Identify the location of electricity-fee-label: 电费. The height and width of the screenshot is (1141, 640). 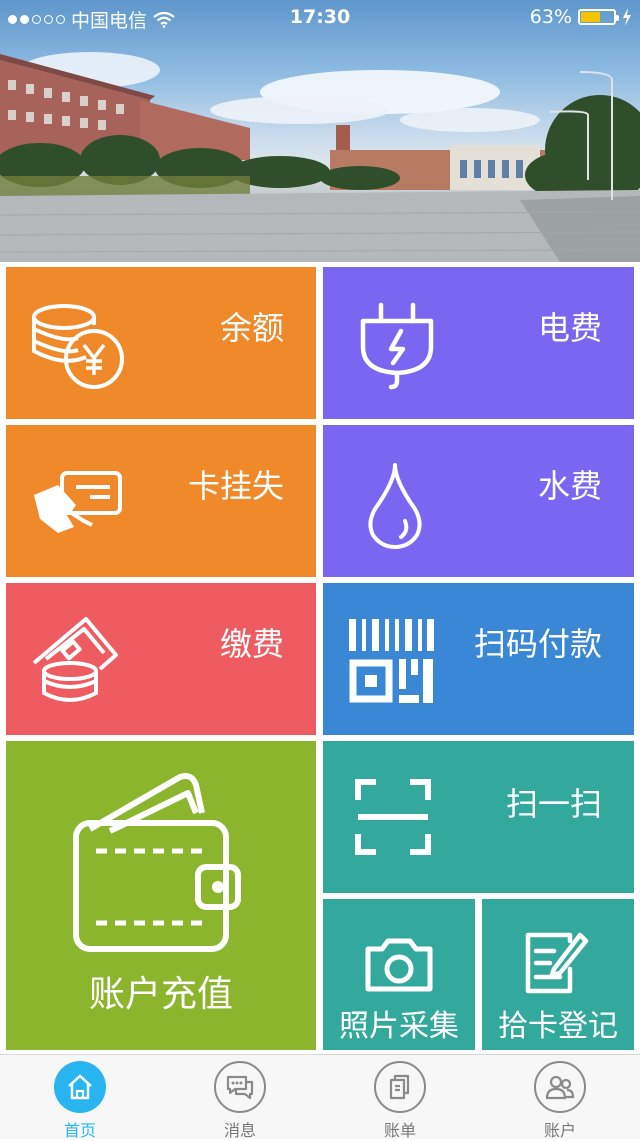
(569, 328).